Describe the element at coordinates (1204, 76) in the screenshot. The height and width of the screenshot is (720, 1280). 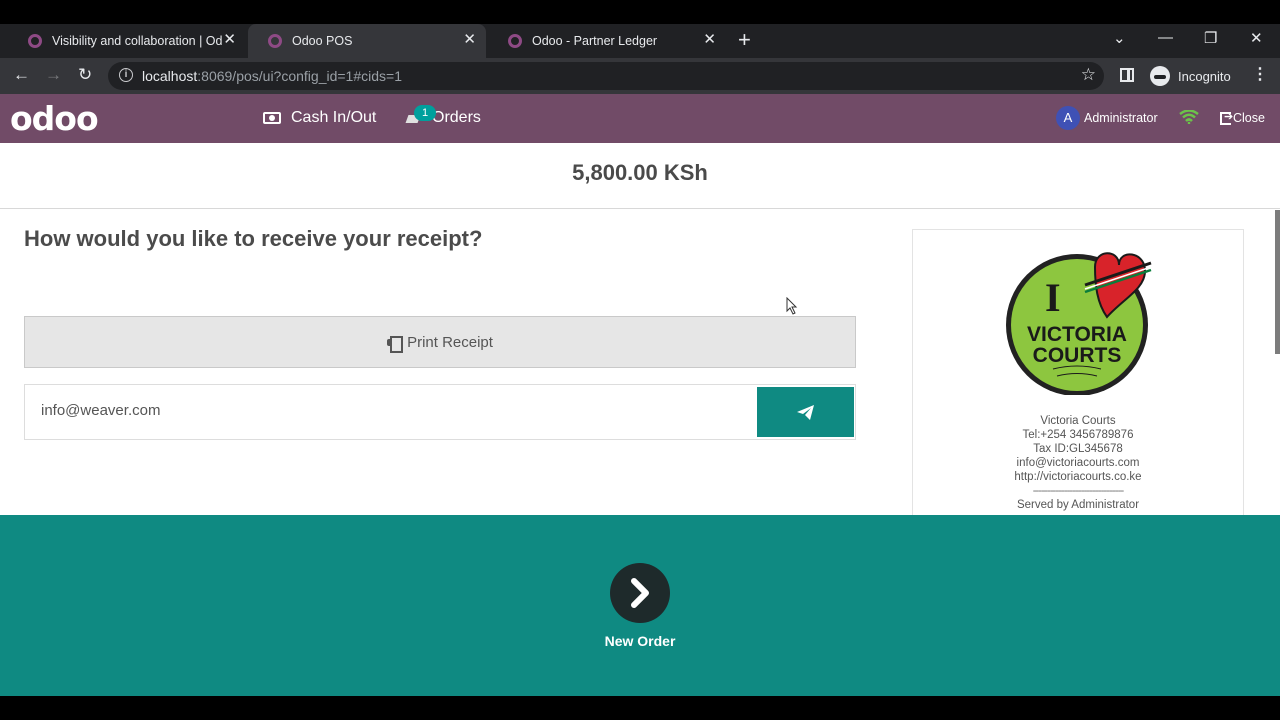
I see `profile-label: Incognito` at that location.